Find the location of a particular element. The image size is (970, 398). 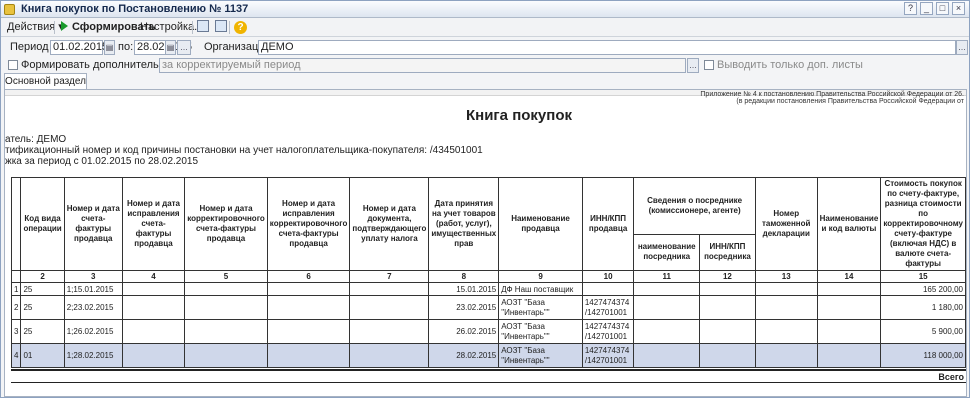

accept-date: 15.01.2015 is located at coordinates (464, 289).